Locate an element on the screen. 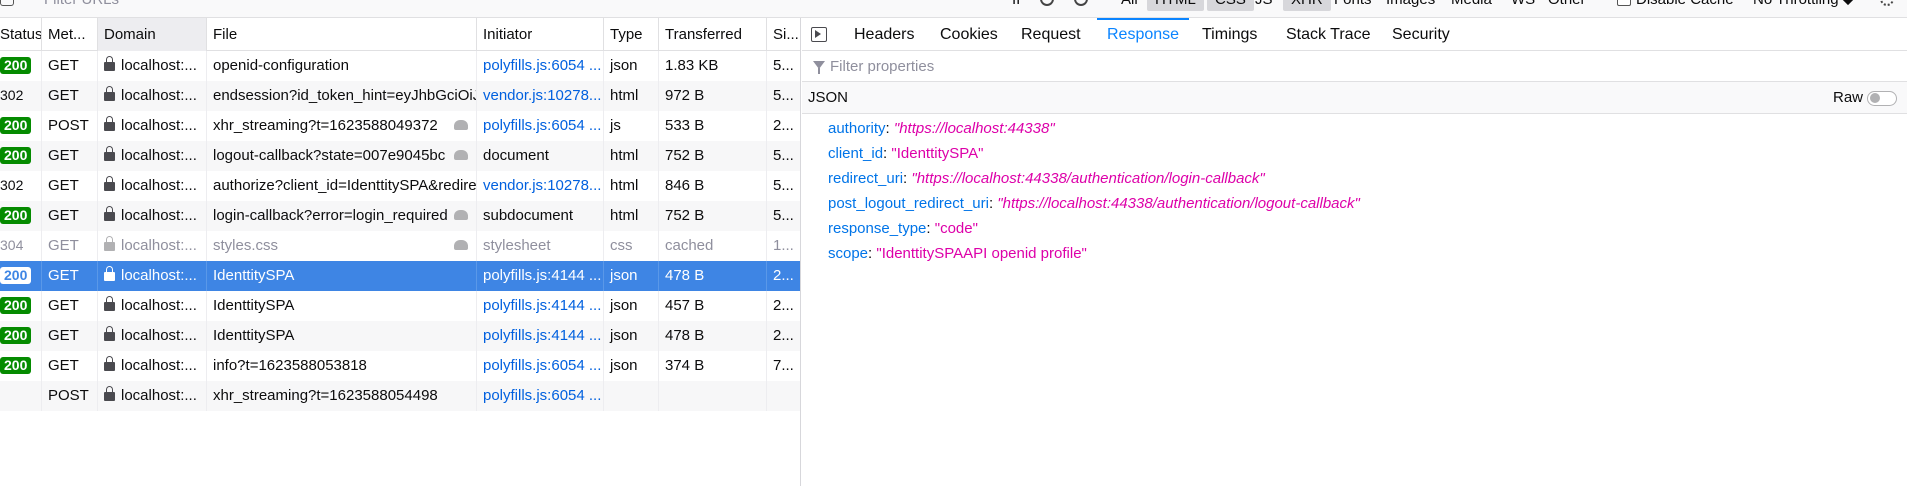 The image size is (1907, 486). column-status: Status is located at coordinates (21, 34).